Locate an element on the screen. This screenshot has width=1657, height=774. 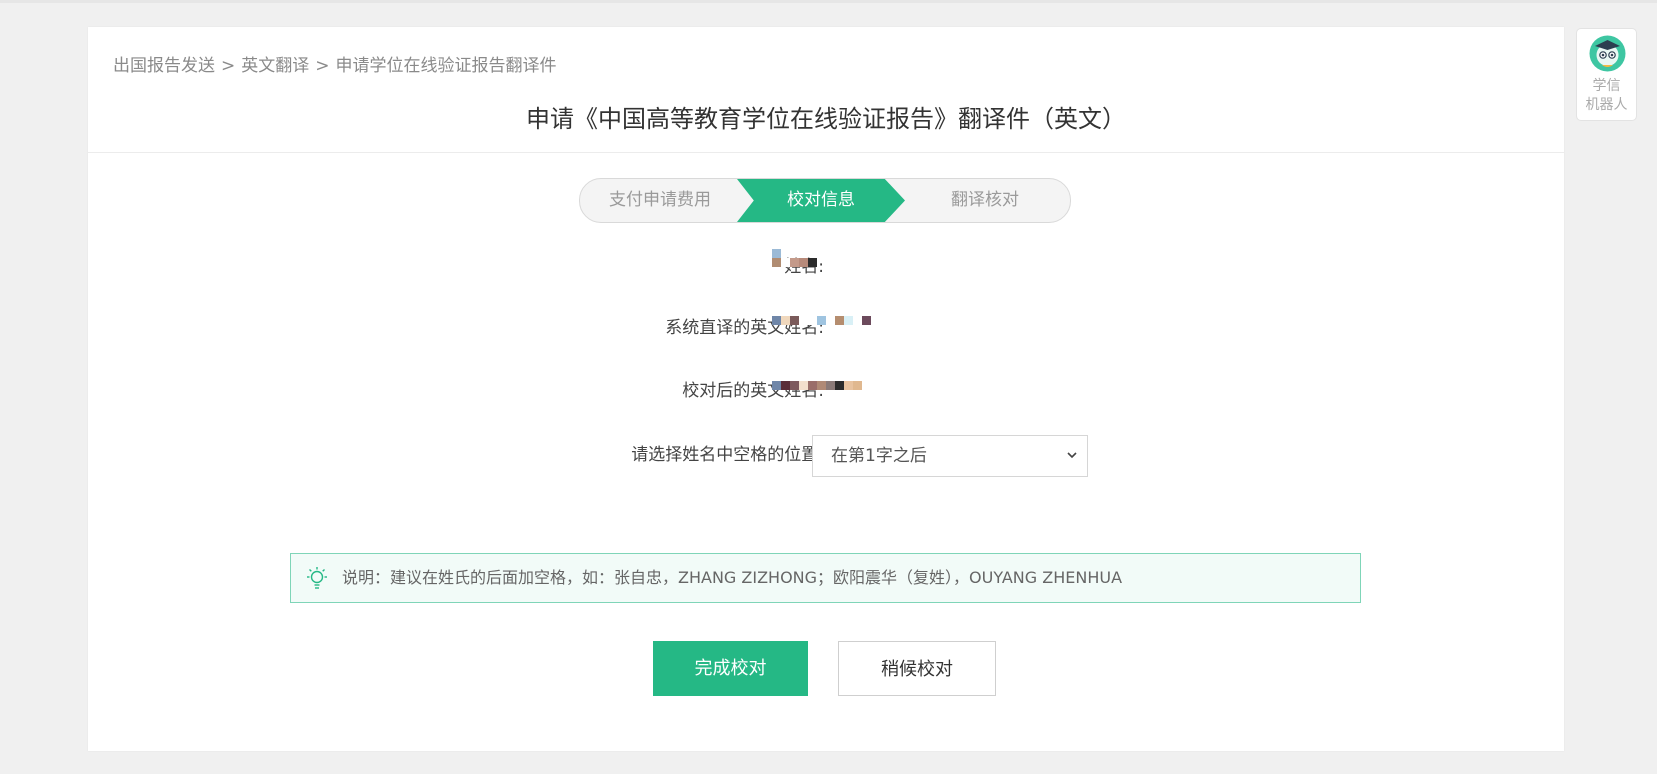
bulb-icon is located at coordinates (317, 578).